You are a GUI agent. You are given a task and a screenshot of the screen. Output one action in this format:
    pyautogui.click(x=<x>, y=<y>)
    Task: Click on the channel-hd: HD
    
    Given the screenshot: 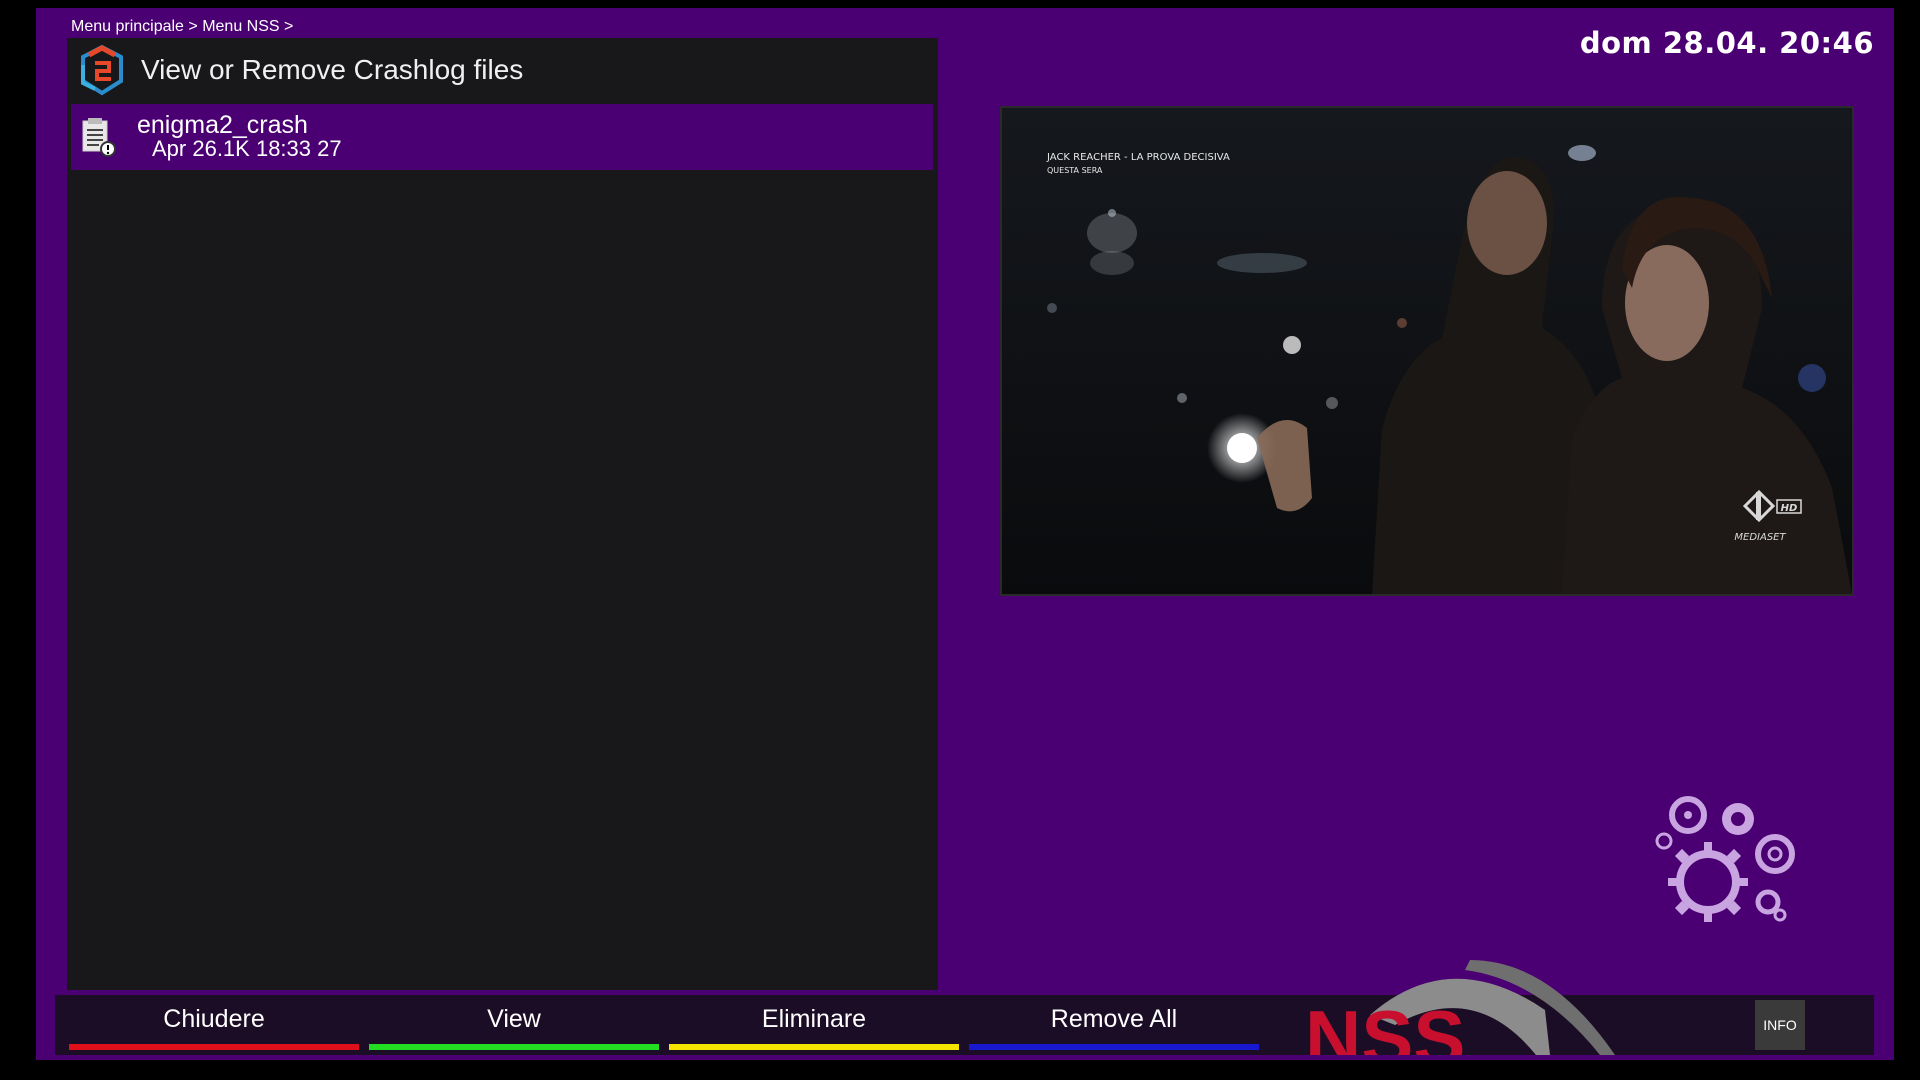 What is the action you would take?
    pyautogui.click(x=1789, y=508)
    